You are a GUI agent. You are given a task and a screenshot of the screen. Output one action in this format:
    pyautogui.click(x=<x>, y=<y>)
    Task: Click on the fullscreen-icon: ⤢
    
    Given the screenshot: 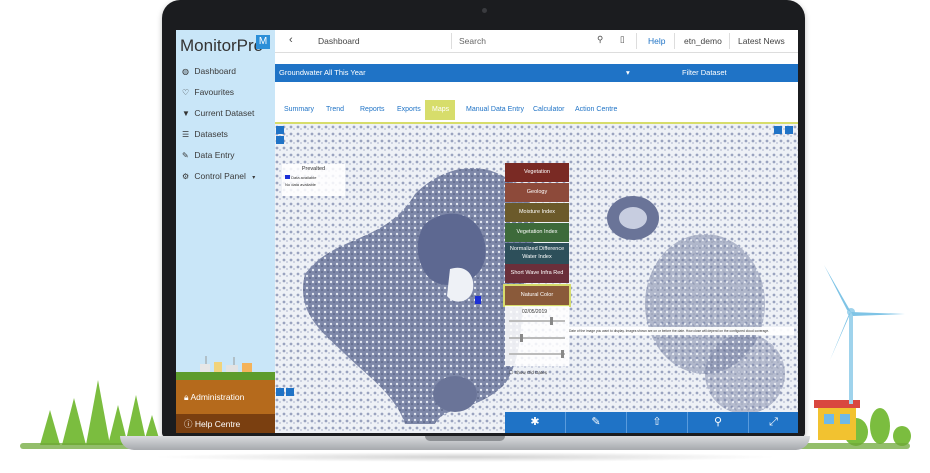 What is the action you would take?
    pyautogui.click(x=773, y=422)
    